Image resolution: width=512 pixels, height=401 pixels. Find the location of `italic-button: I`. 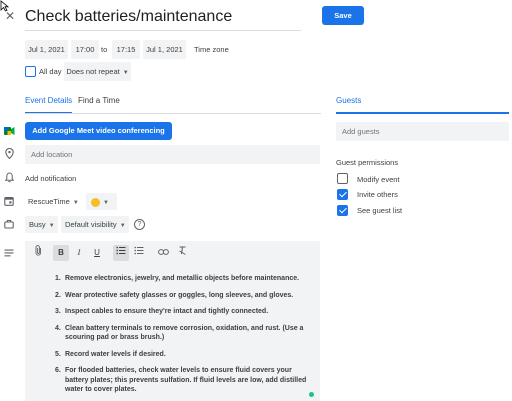

italic-button: I is located at coordinates (79, 253).